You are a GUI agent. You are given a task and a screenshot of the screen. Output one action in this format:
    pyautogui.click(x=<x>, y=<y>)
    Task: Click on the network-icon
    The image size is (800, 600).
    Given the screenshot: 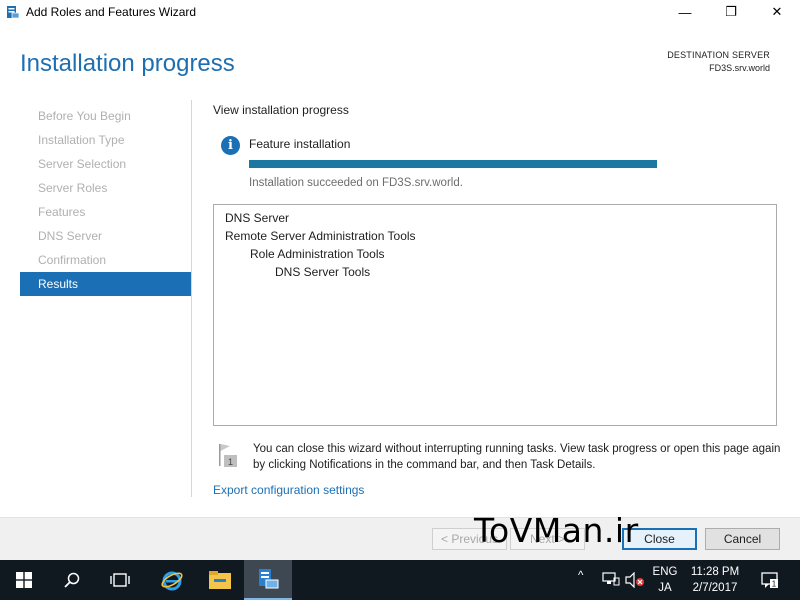 What is the action you would take?
    pyautogui.click(x=611, y=579)
    